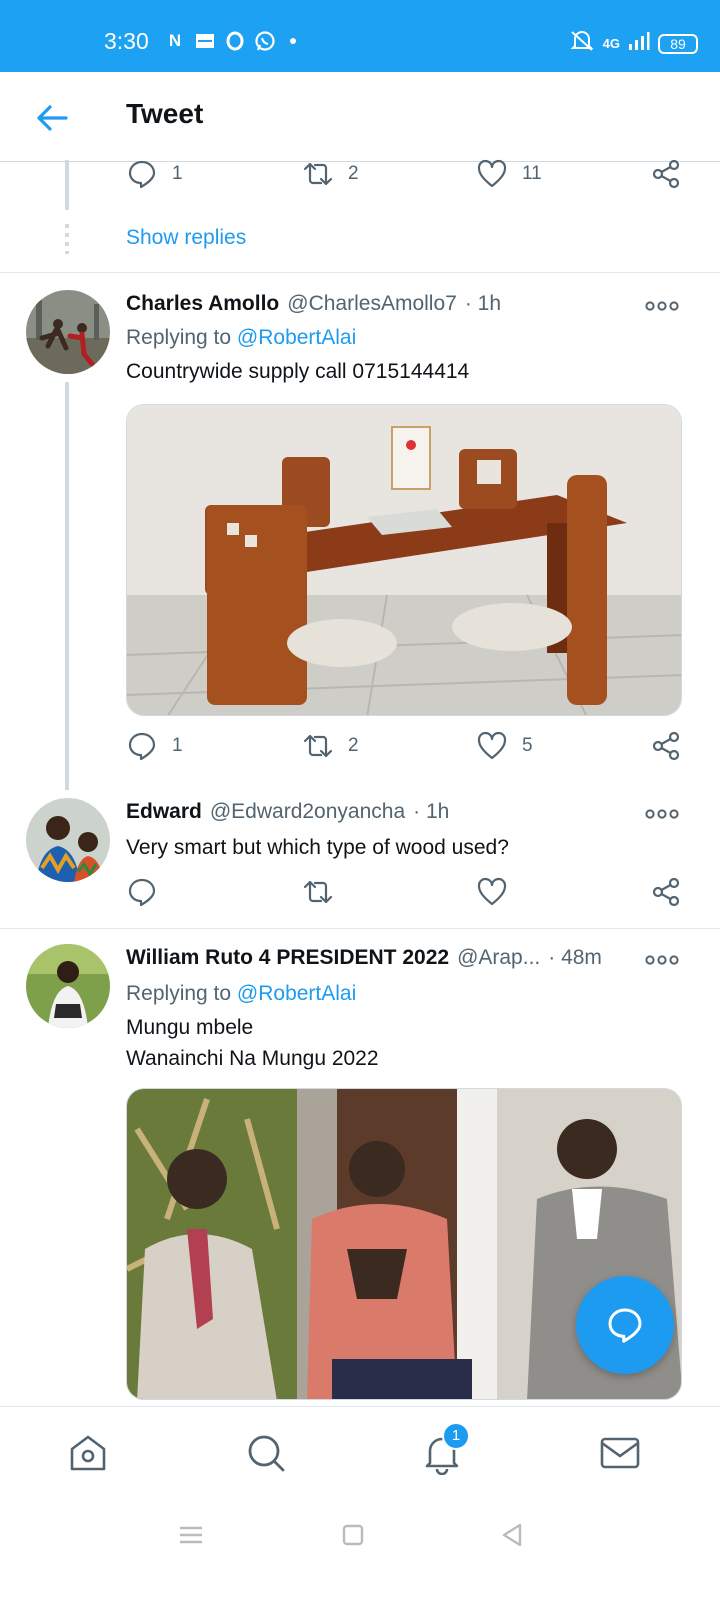 The image size is (720, 1600). What do you see at coordinates (532, 173) in the screenshot?
I see `like-count: 11` at bounding box center [532, 173].